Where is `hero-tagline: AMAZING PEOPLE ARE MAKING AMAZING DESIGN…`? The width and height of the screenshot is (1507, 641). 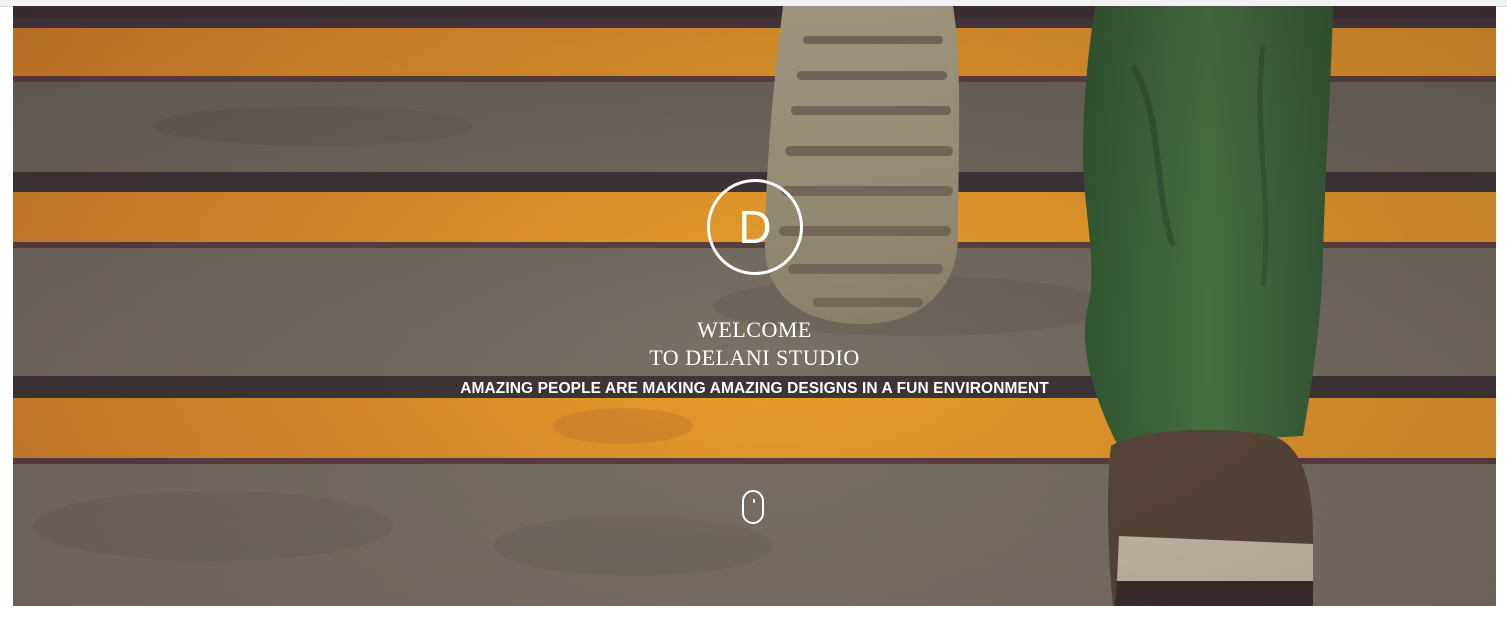
hero-tagline: AMAZING PEOPLE ARE MAKING AMAZING DESIGN… is located at coordinates (754, 388).